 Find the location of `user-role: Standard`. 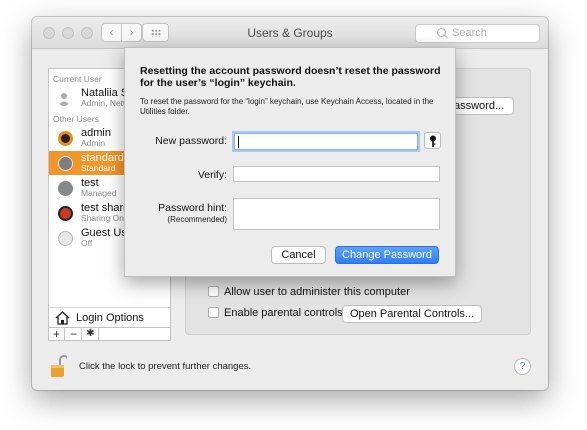

user-role: Standard is located at coordinates (98, 168).